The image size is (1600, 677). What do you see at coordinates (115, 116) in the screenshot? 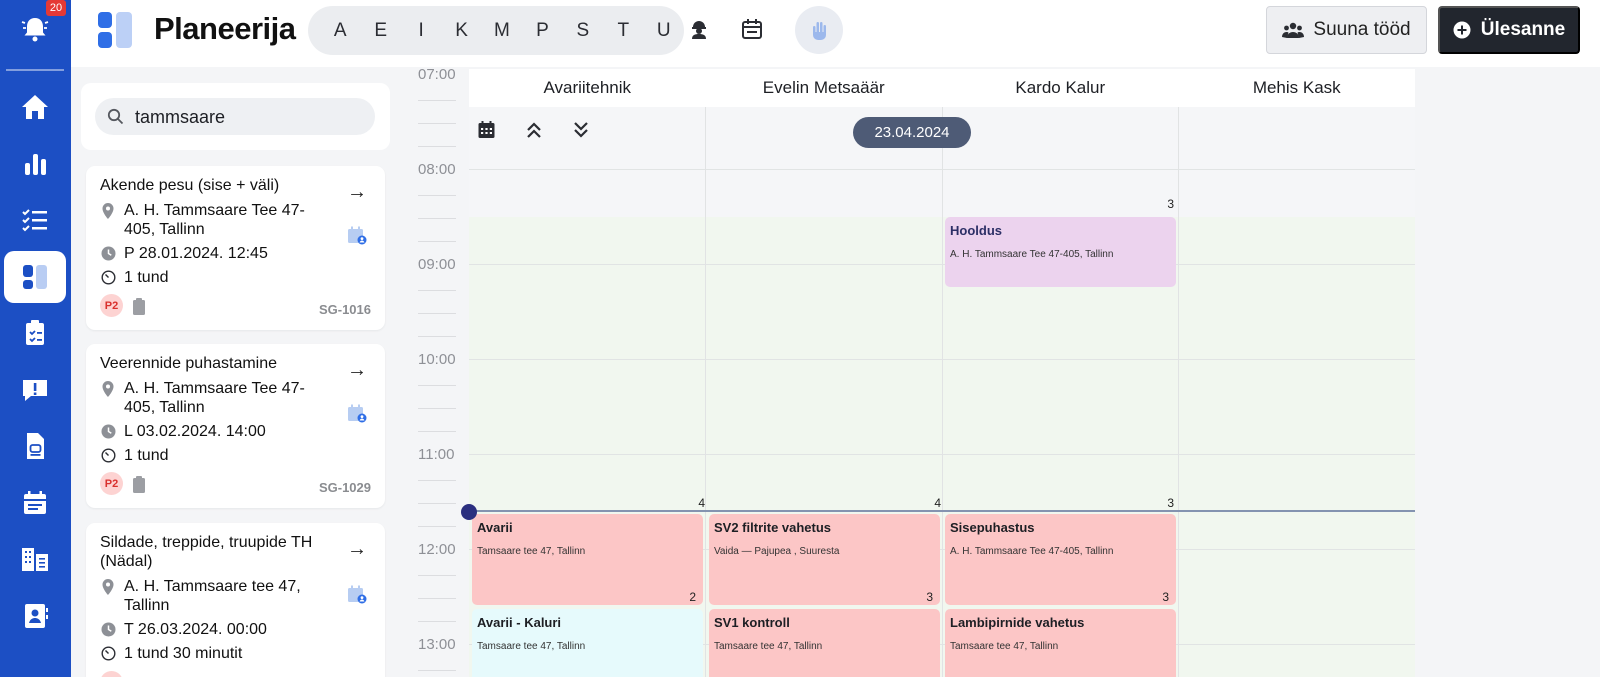
I see `search-icon` at bounding box center [115, 116].